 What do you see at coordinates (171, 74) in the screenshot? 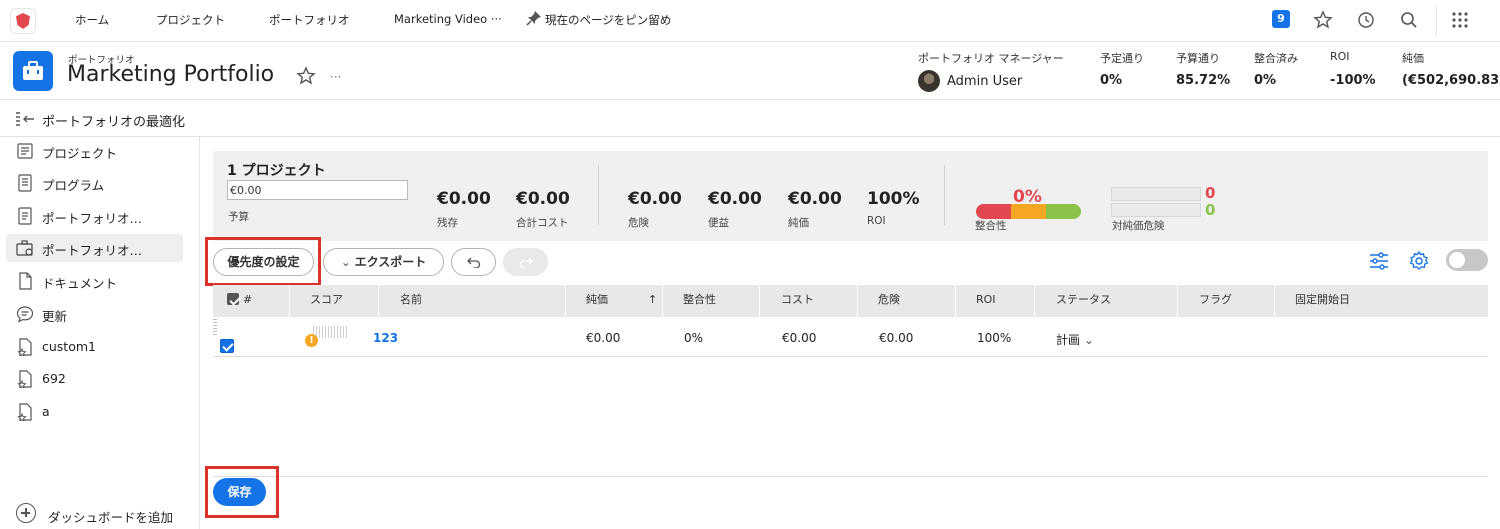
I see `page-title: Marketing Portfolio` at bounding box center [171, 74].